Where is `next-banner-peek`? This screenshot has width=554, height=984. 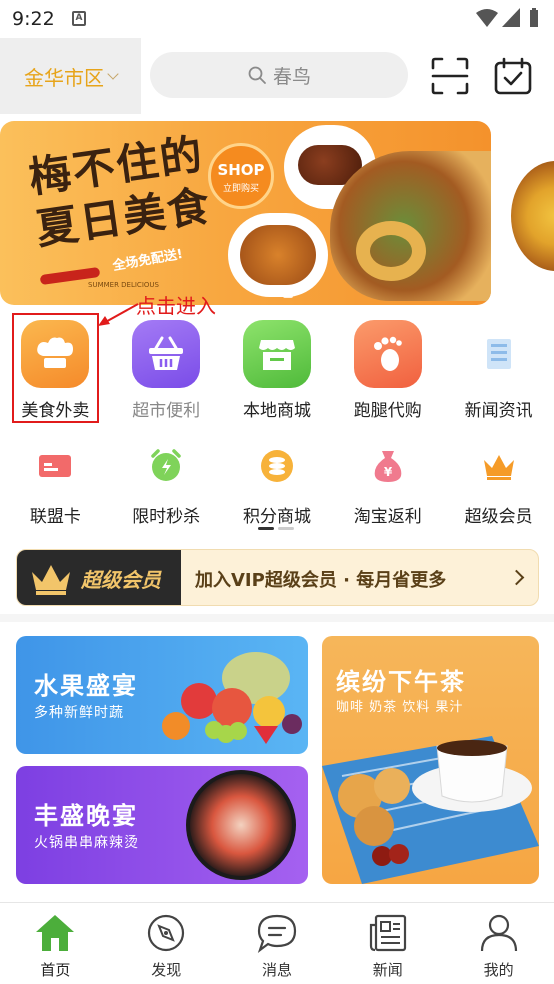
next-banner-peek is located at coordinates (530, 213).